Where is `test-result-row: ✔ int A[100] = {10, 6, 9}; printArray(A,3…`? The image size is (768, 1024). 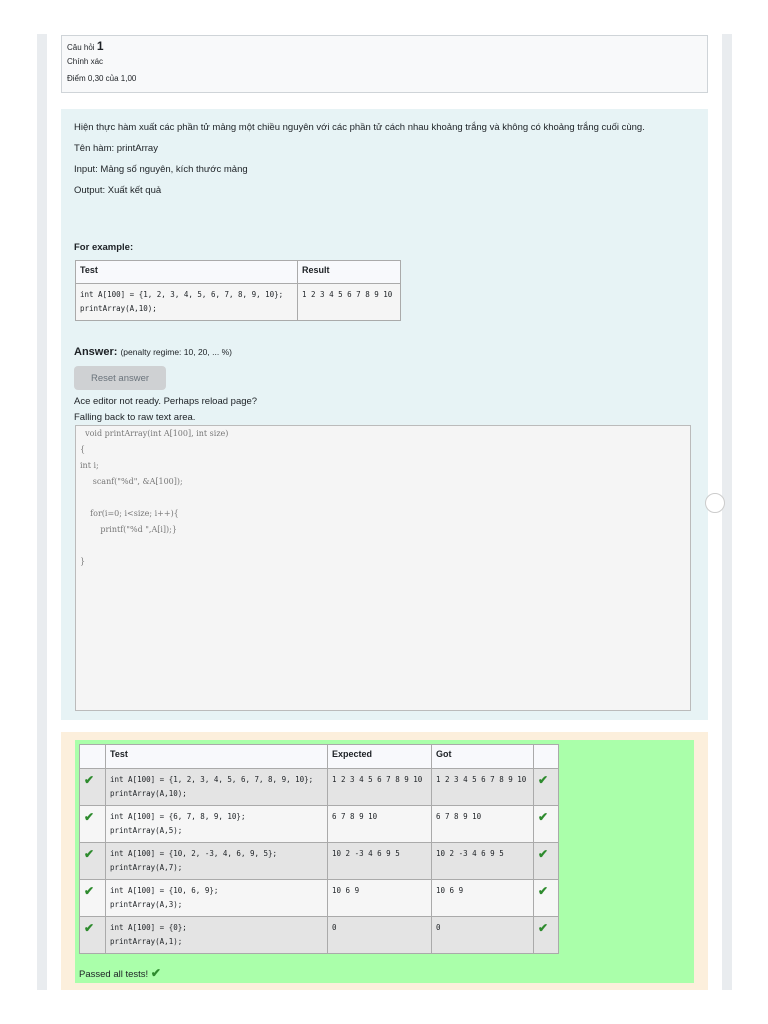
test-result-row: ✔ int A[100] = {10, 6, 9}; printArray(A,3… is located at coordinates (319, 898).